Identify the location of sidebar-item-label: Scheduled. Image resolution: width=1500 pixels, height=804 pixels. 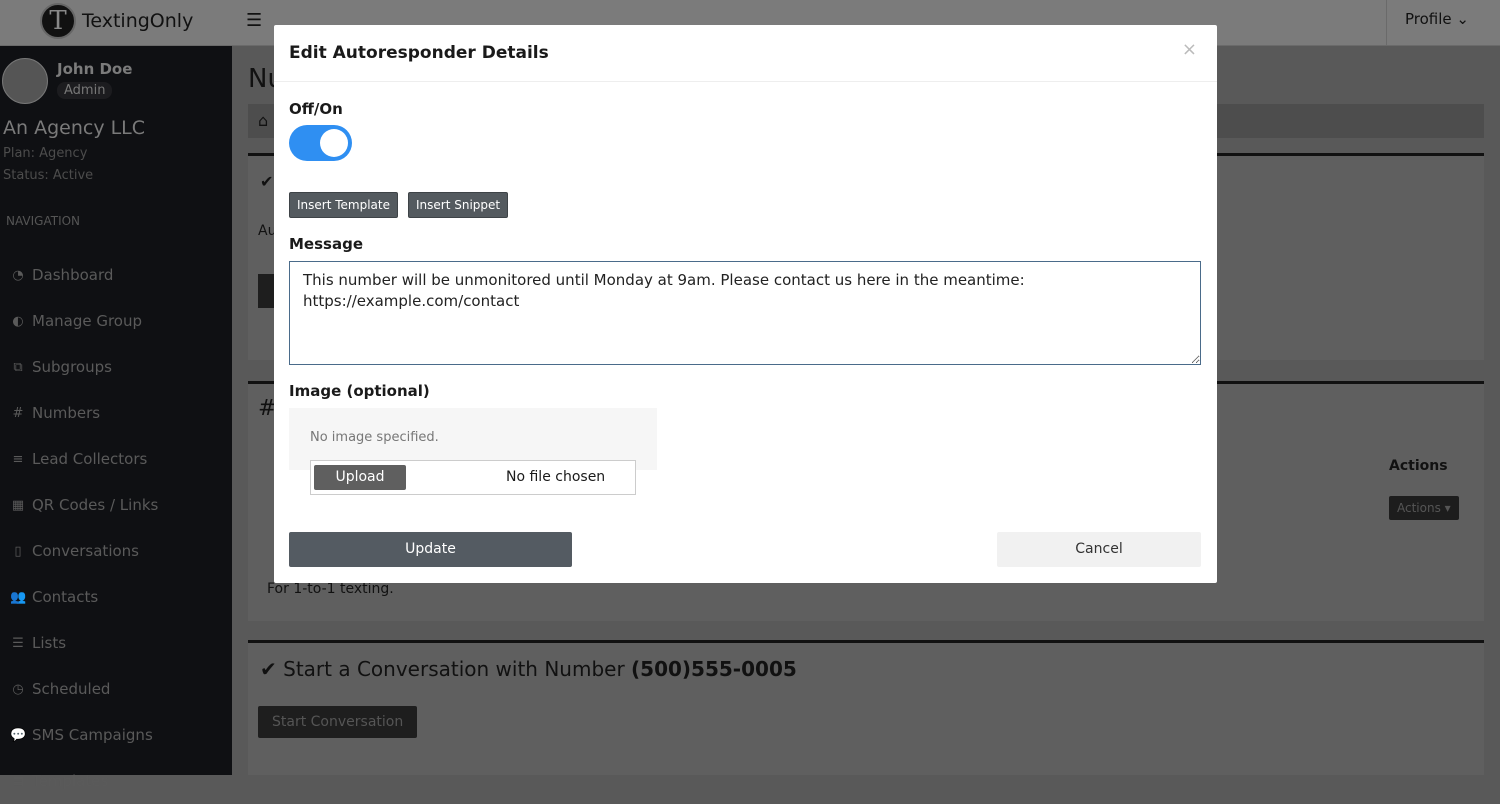
(71, 689).